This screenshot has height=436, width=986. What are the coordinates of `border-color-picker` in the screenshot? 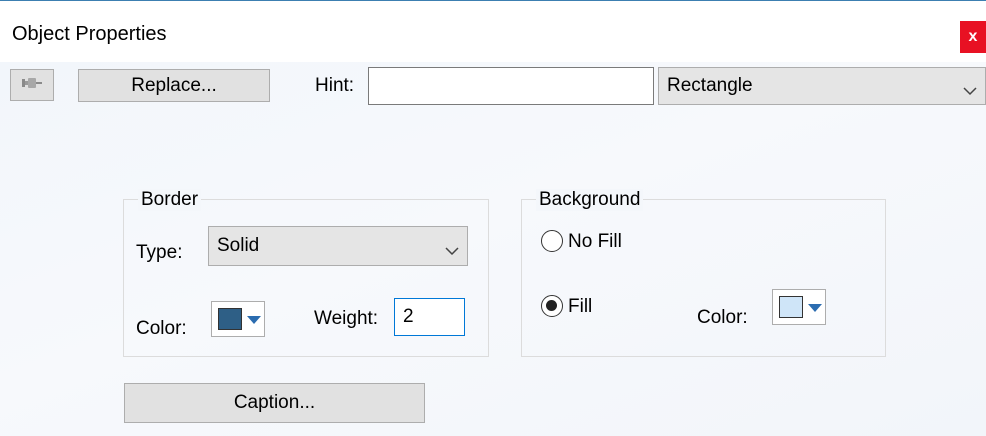 It's located at (238, 319).